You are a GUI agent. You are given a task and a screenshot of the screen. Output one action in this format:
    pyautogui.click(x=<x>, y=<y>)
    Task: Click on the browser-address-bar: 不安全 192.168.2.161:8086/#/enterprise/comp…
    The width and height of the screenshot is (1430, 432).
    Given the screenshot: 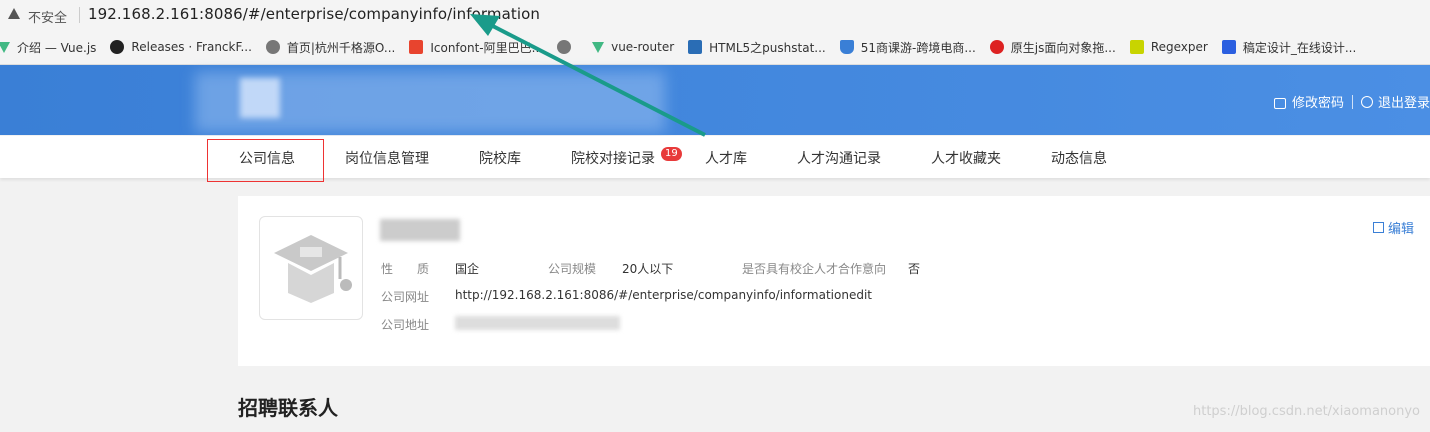 What is the action you would take?
    pyautogui.click(x=715, y=15)
    